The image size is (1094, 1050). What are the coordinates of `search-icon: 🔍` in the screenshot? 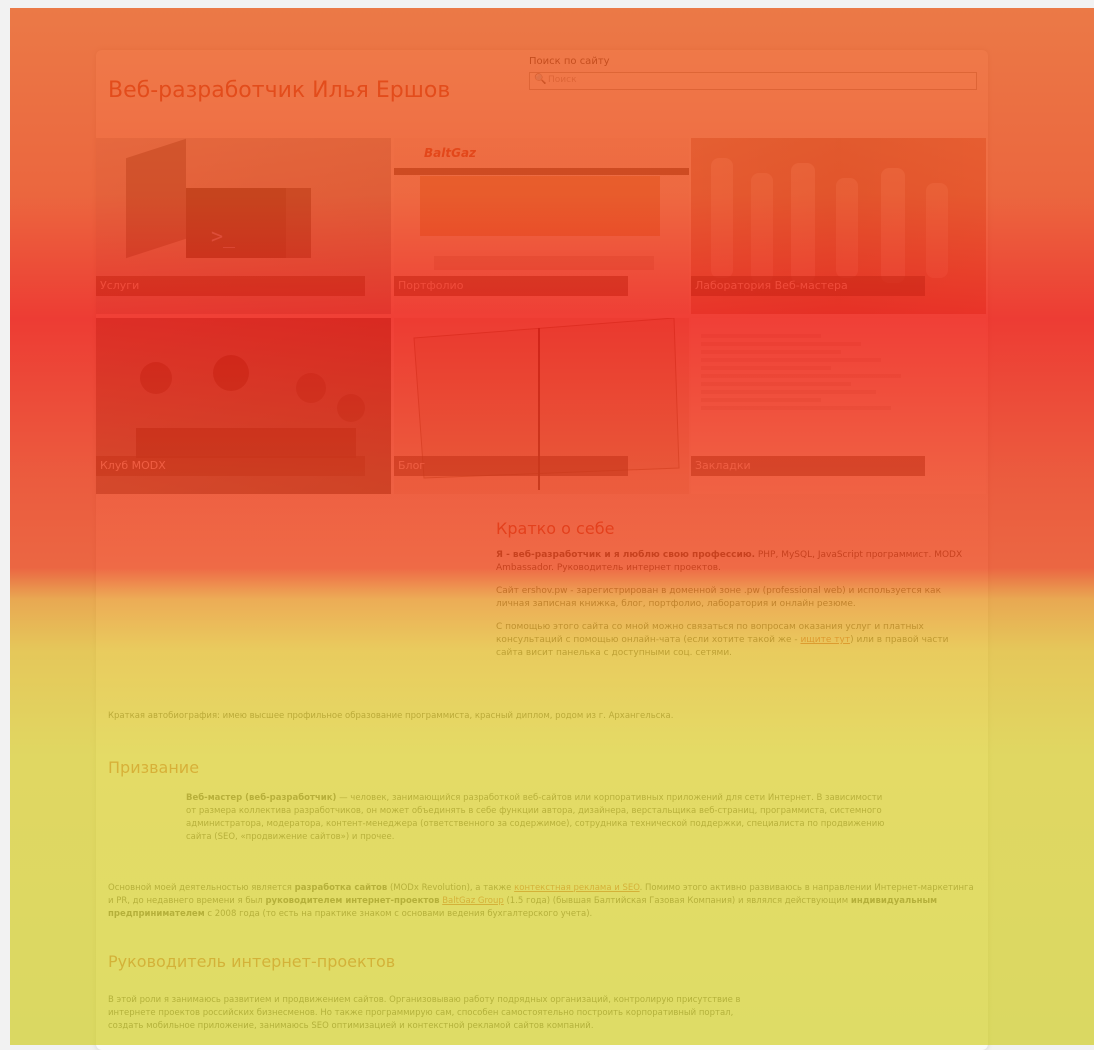 It's located at (540, 79).